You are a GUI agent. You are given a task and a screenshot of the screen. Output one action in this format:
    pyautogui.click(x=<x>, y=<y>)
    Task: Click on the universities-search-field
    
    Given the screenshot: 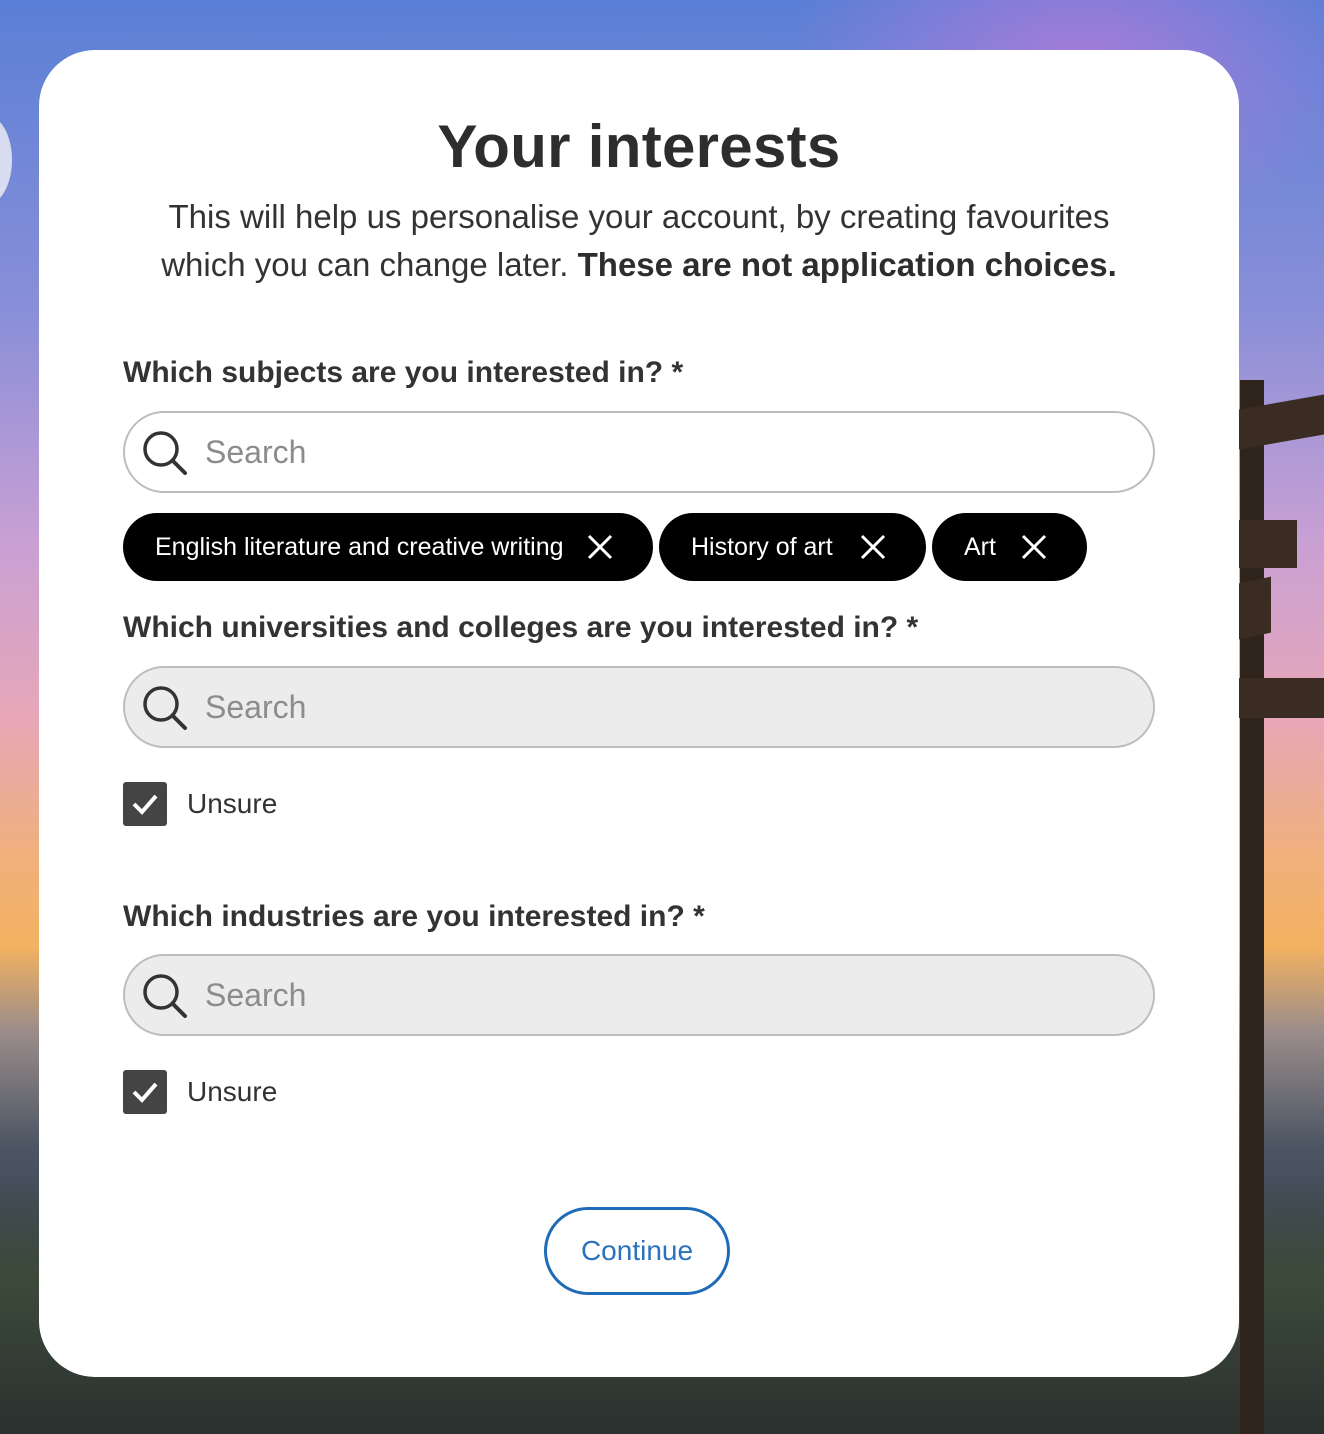 What is the action you would take?
    pyautogui.click(x=639, y=707)
    